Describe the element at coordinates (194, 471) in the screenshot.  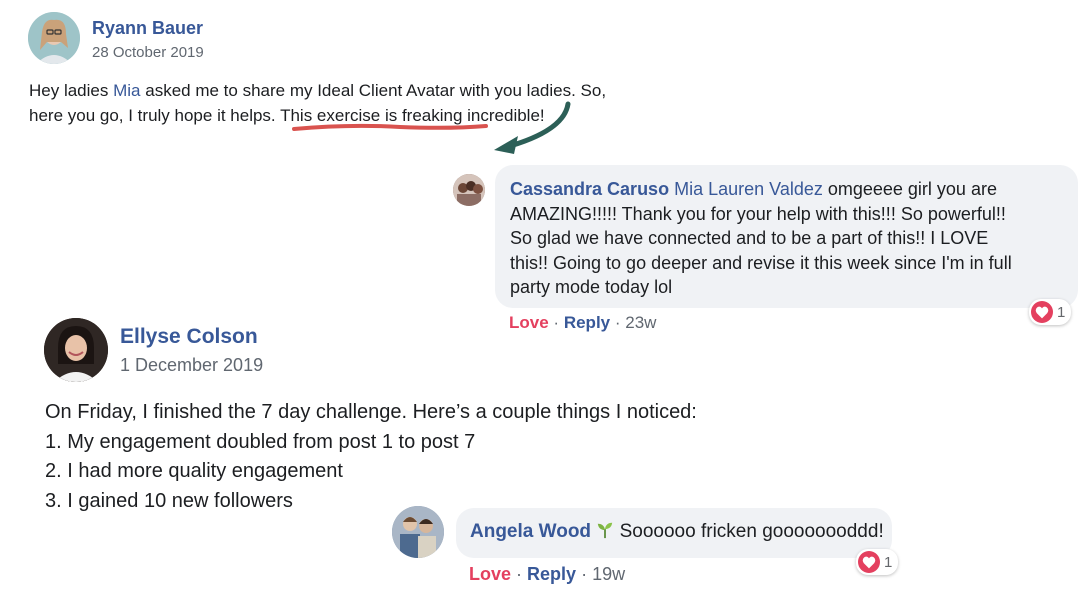
I see `post-line-3: 2. I had more quality engagement` at that location.